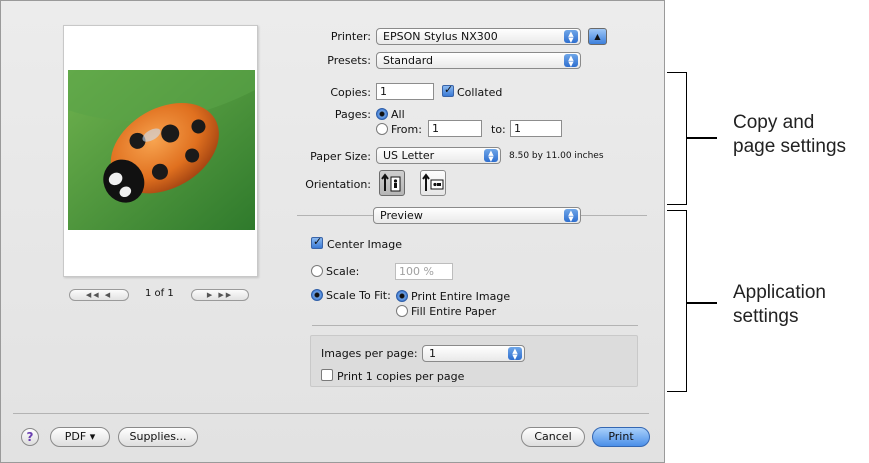  What do you see at coordinates (159, 293) in the screenshot?
I see `page-indicator: 1 of 1` at bounding box center [159, 293].